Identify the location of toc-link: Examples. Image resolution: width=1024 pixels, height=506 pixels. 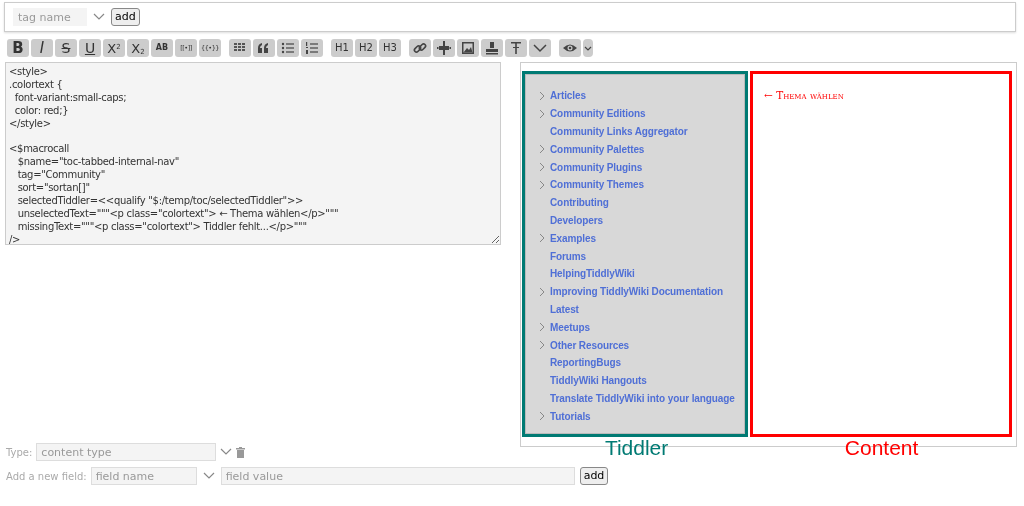
(573, 238).